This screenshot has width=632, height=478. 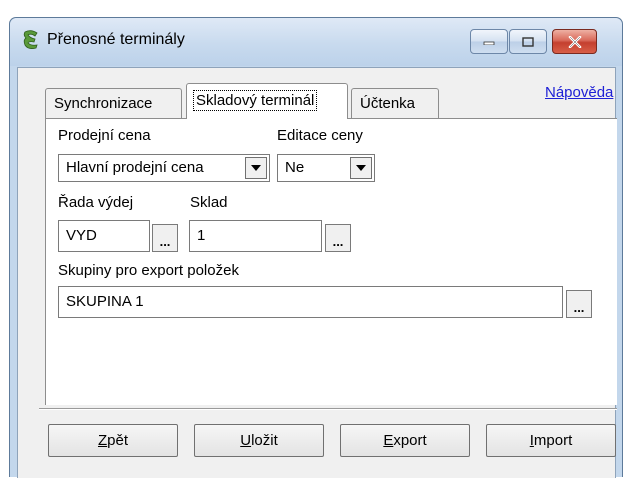 I want to click on issue-series-label: Řada výdej, so click(x=96, y=202).